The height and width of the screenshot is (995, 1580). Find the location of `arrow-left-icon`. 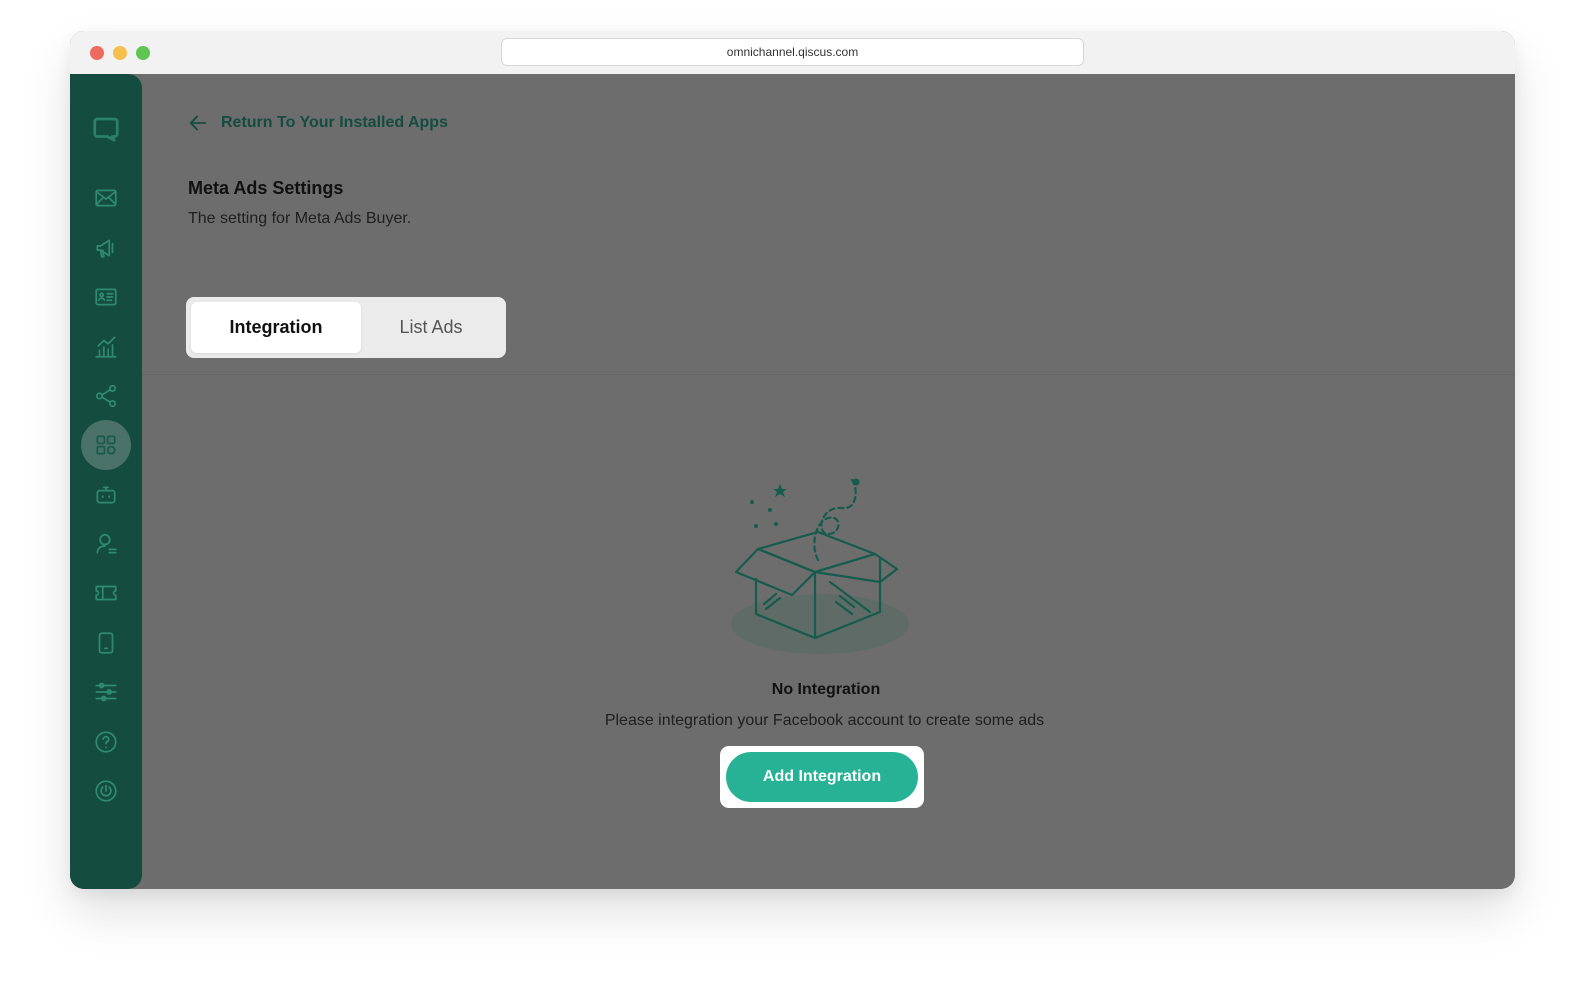

arrow-left-icon is located at coordinates (198, 123).